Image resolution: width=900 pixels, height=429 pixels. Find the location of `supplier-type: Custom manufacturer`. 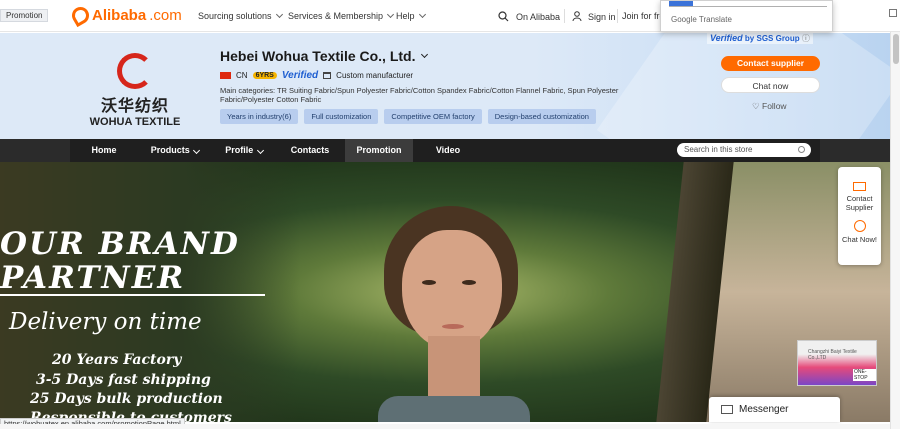

supplier-type: Custom manufacturer is located at coordinates (375, 75).